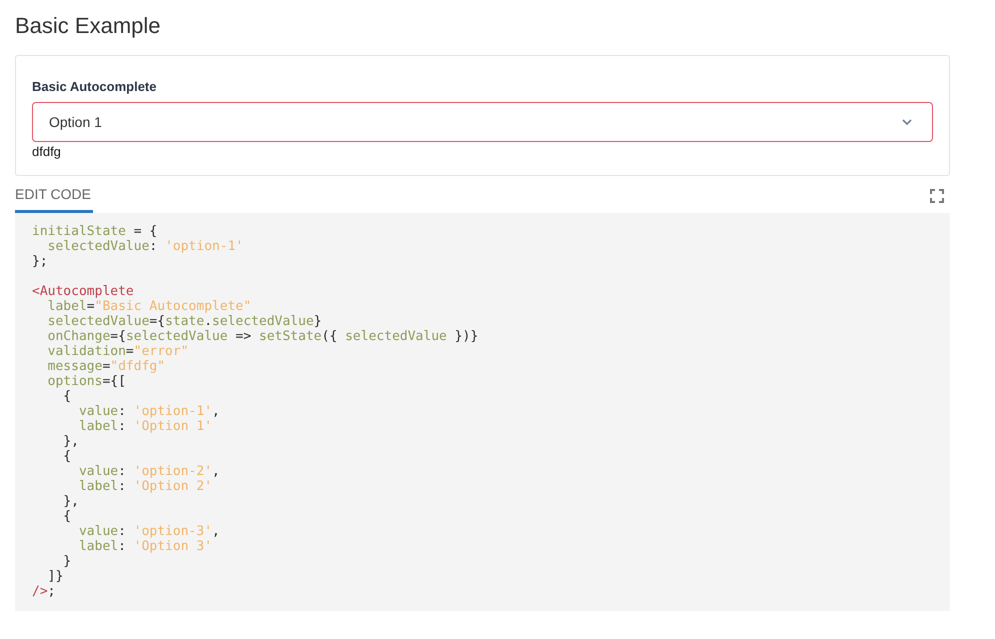 The width and height of the screenshot is (995, 639). I want to click on code-line: />;, so click(44, 591).